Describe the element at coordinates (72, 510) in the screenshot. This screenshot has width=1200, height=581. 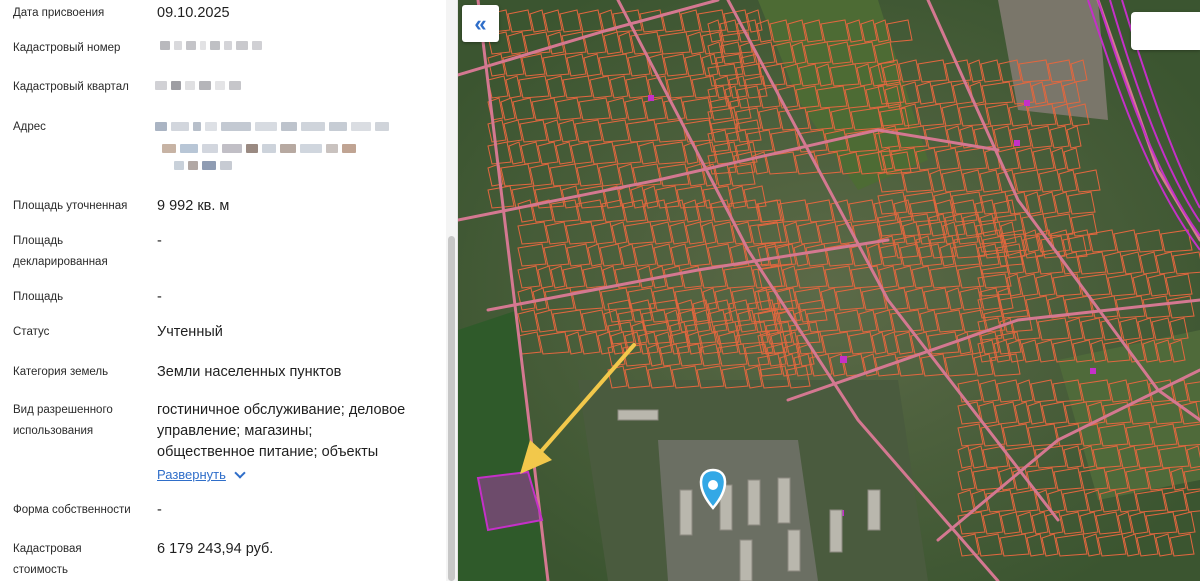
I see `ownership-label: Форма собственности` at that location.